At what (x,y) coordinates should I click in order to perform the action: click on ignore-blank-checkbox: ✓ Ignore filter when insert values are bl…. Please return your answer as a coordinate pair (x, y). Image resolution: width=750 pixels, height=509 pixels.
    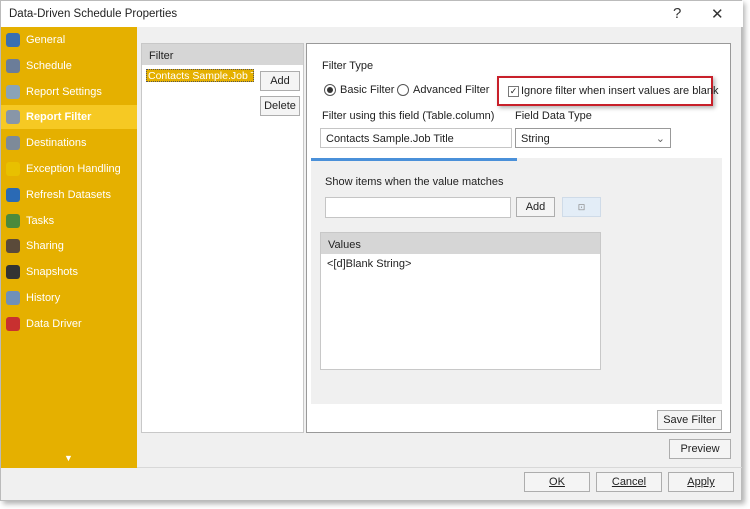
    Looking at the image, I should click on (613, 91).